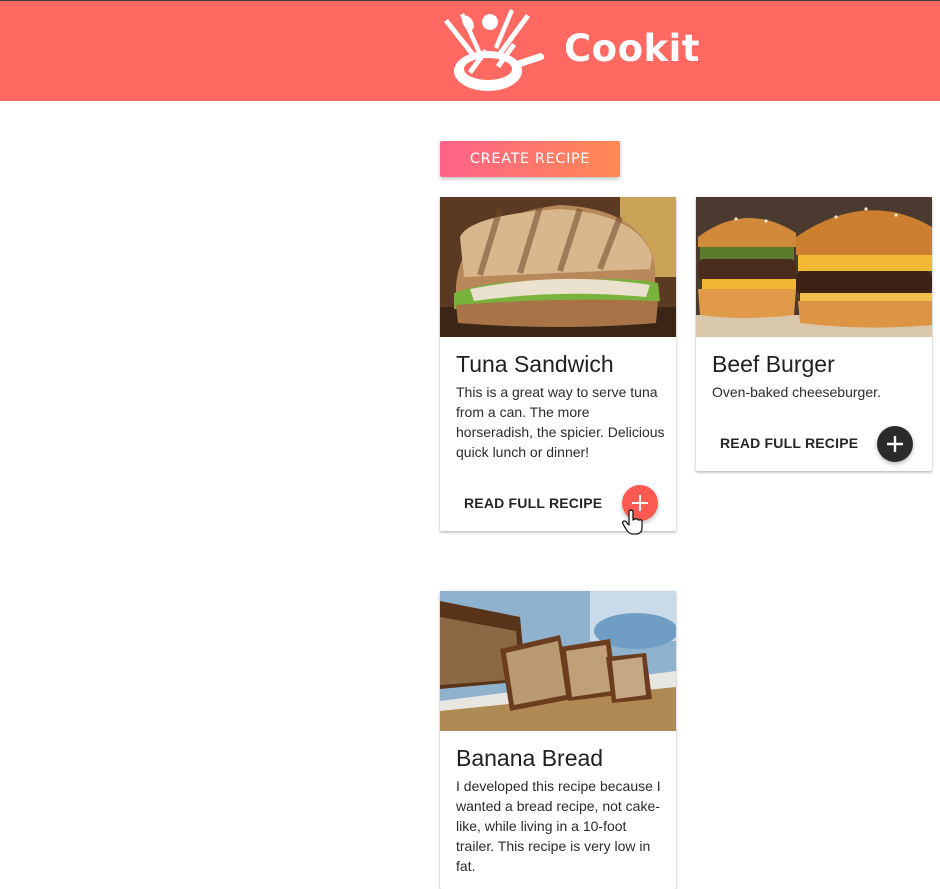 This screenshot has width=940, height=889. What do you see at coordinates (535, 364) in the screenshot?
I see `recipe-title: Tuna Sandwich` at bounding box center [535, 364].